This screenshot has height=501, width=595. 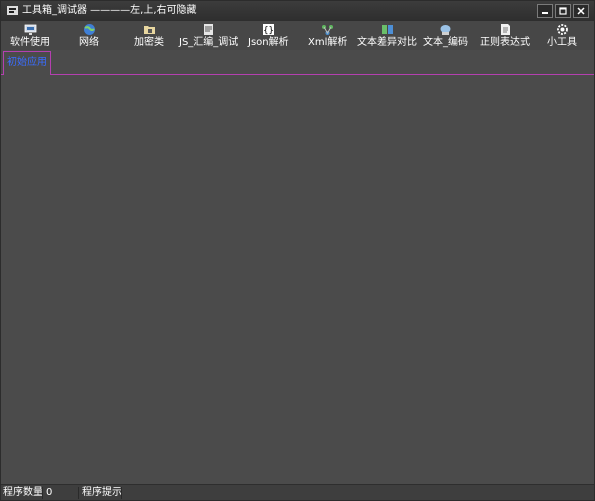 What do you see at coordinates (387, 36) in the screenshot?
I see `tool-text-diff: 文本差异对比` at bounding box center [387, 36].